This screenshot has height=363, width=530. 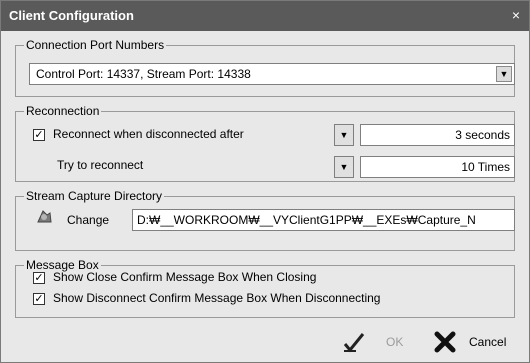 I want to click on connection-port-legend: Connection Port Numbers, so click(x=95, y=45).